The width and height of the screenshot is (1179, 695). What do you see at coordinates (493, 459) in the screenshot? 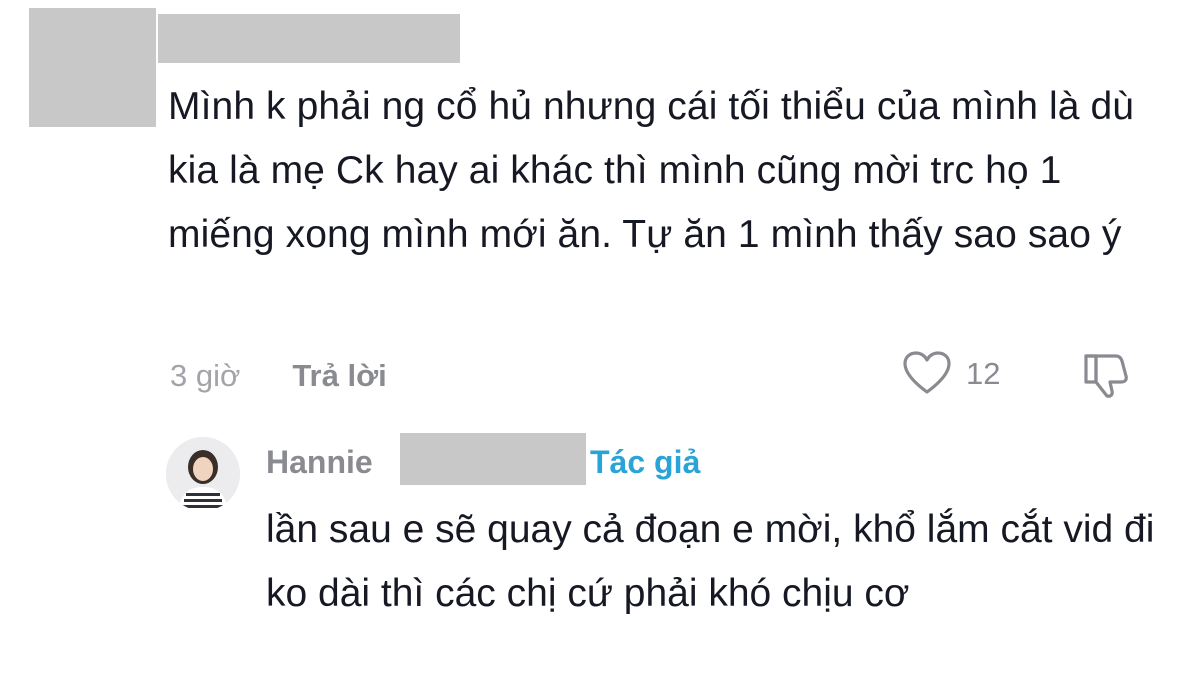
I see `reply-author-name-redacted` at bounding box center [493, 459].